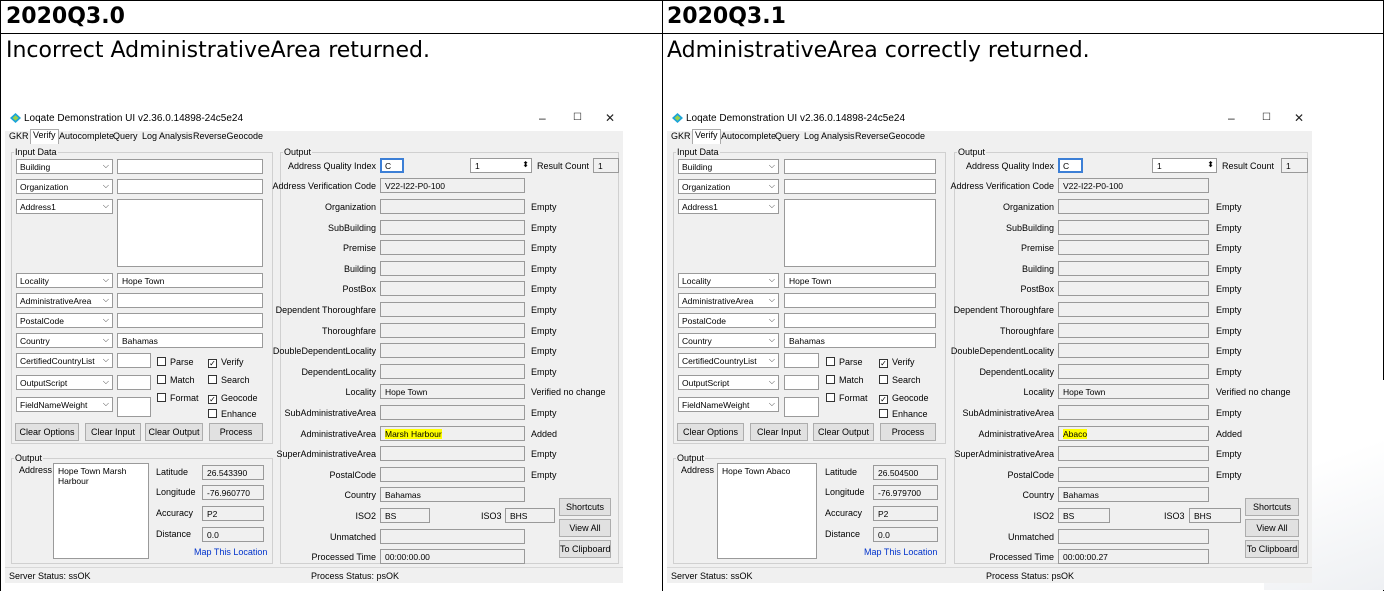 This screenshot has height=591, width=1384. What do you see at coordinates (904, 398) in the screenshot?
I see `checkbox-geocode: ✓ Geocode` at bounding box center [904, 398].